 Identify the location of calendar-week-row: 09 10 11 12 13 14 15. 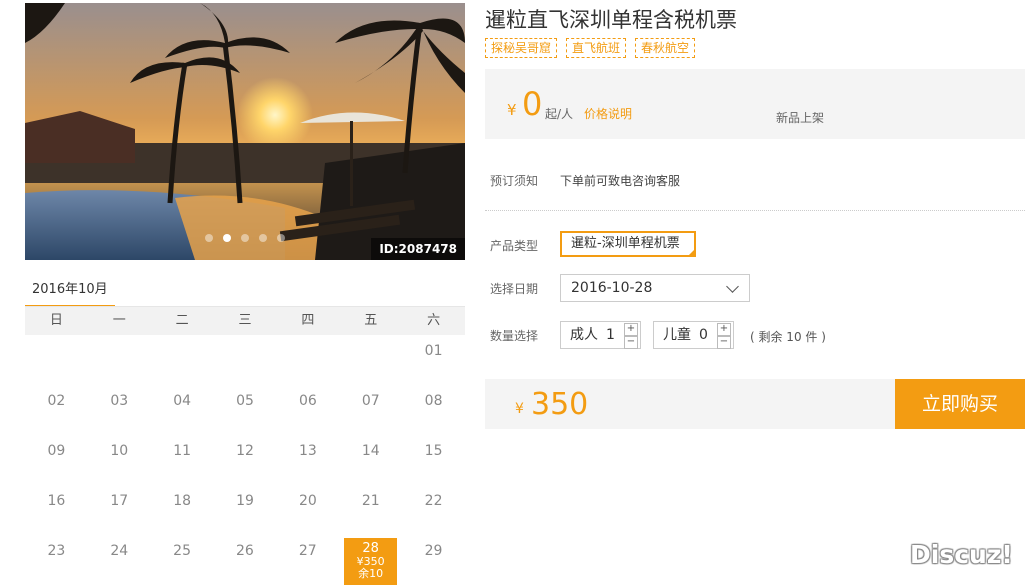
(245, 460).